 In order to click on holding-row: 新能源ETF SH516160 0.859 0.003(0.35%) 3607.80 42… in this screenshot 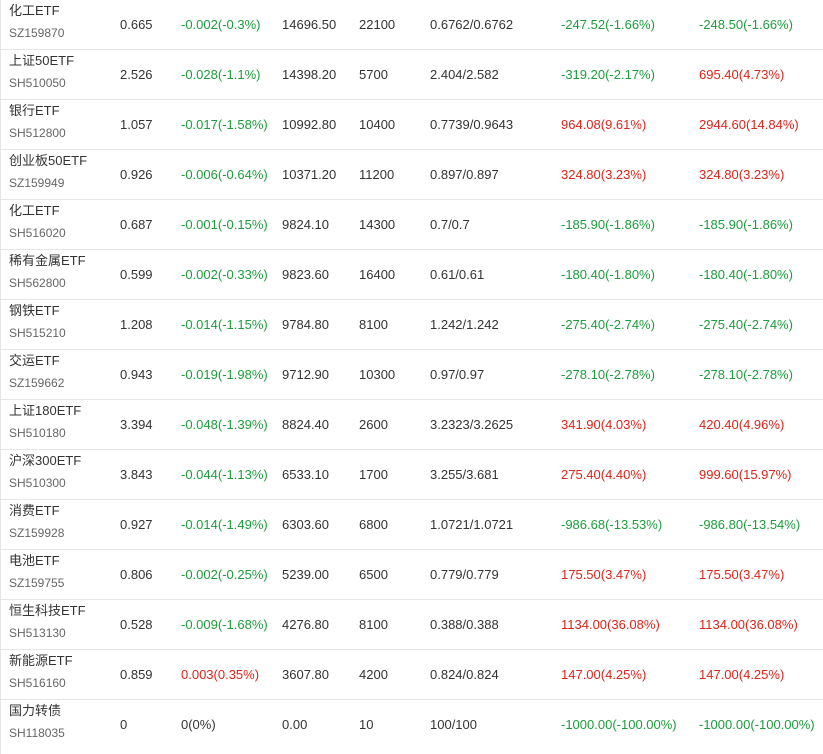, I will do `click(412, 675)`.